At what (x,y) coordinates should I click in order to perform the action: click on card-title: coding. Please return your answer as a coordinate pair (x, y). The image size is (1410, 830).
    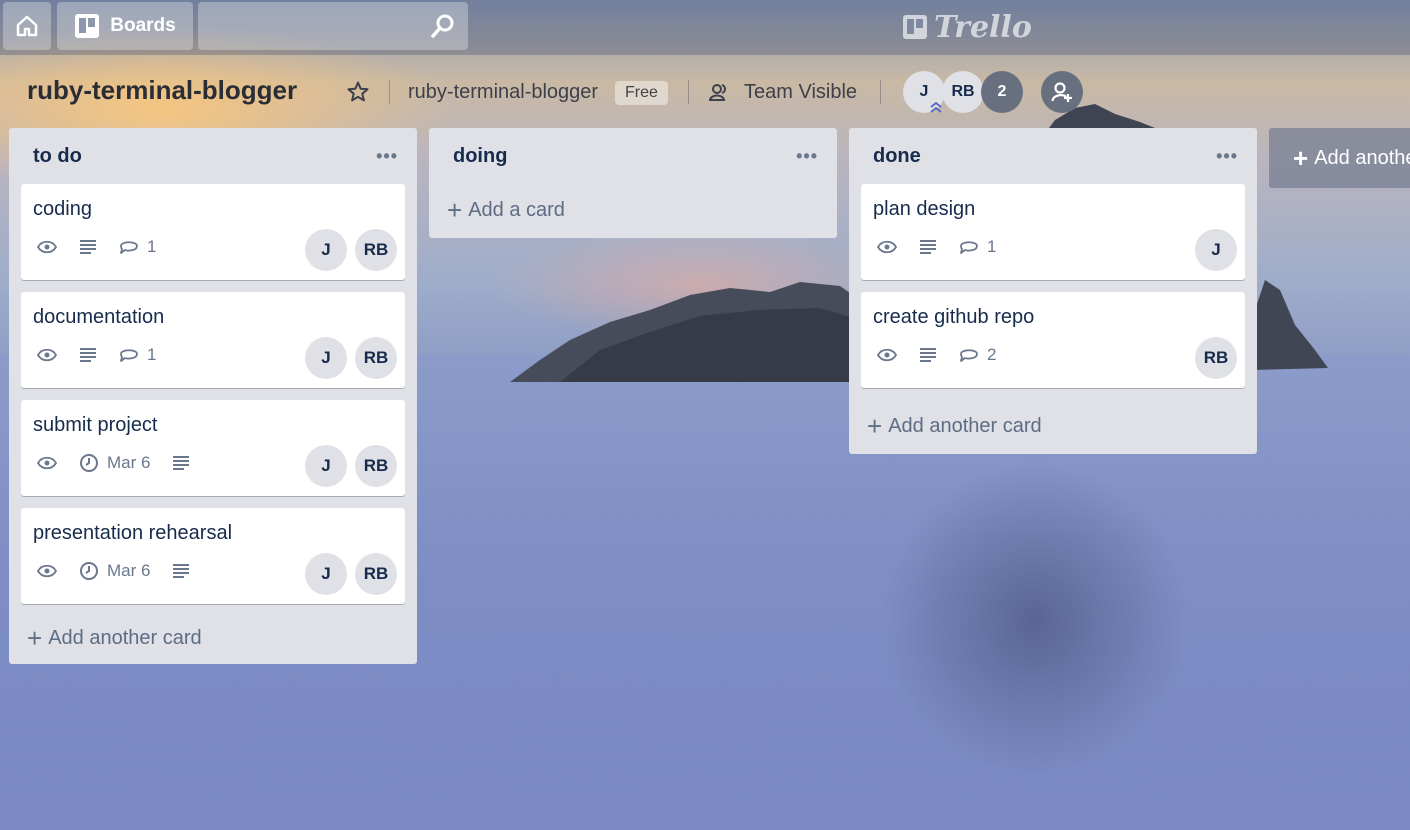
    Looking at the image, I should click on (62, 209).